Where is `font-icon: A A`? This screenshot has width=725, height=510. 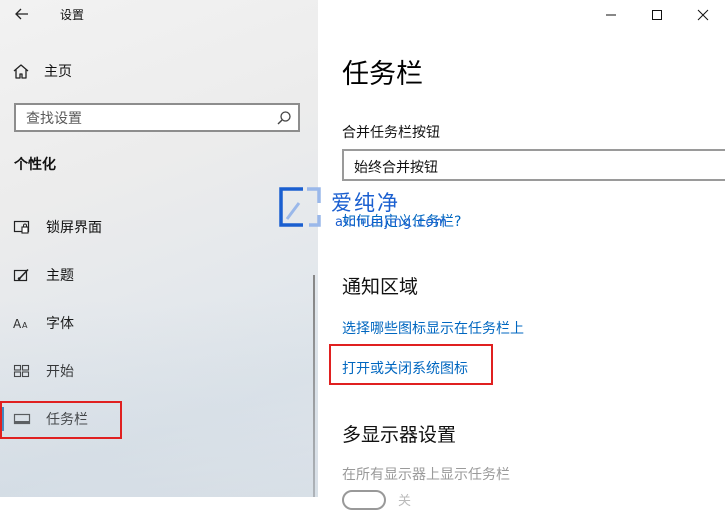
font-icon: A A is located at coordinates (22, 323).